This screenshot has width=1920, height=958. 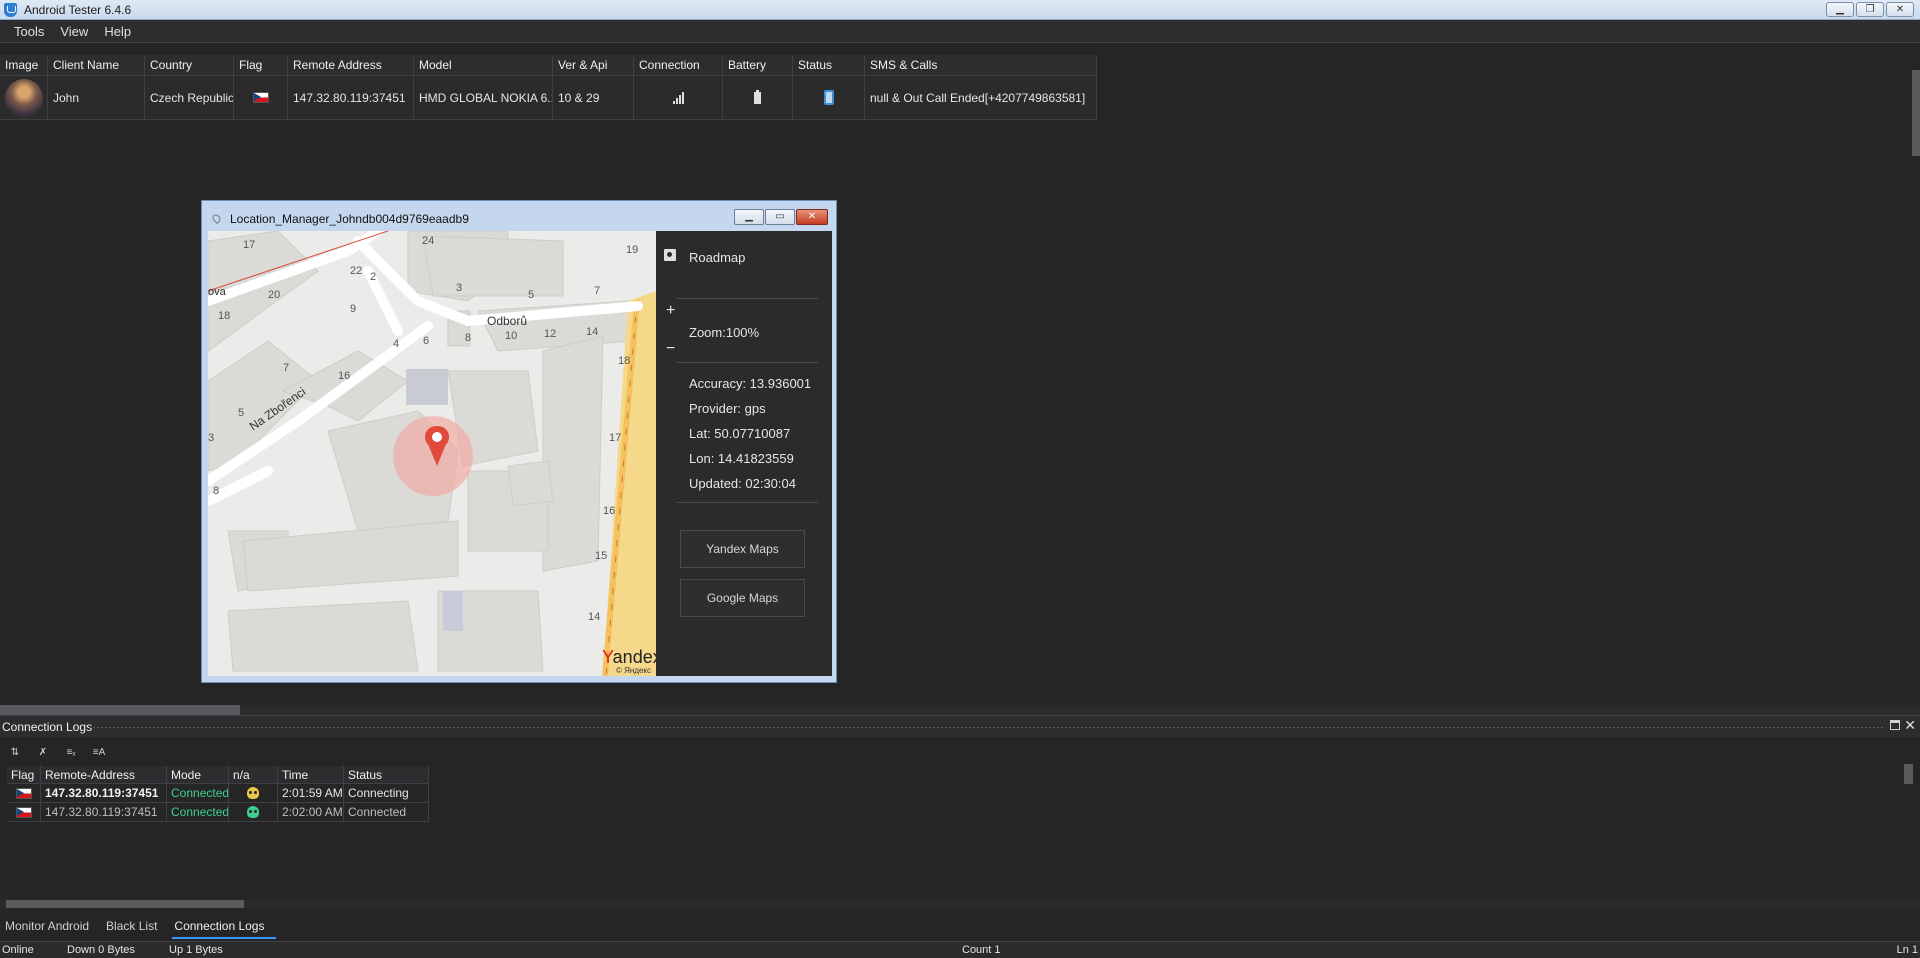 I want to click on minimize-icon: ▁, so click(x=1840, y=9).